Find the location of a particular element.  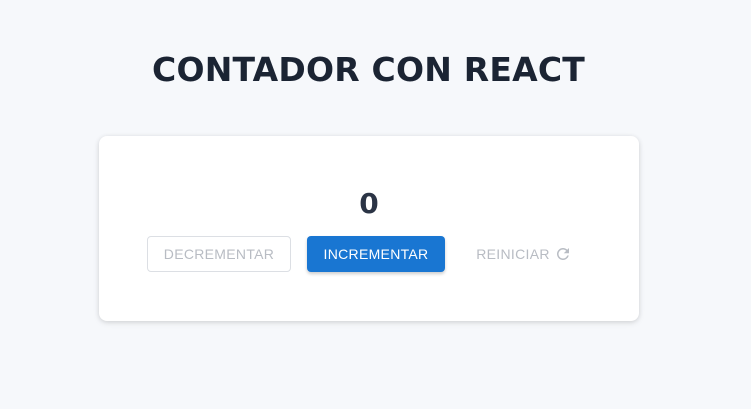

page-title: CONTADOR CON REACT is located at coordinates (368, 69).